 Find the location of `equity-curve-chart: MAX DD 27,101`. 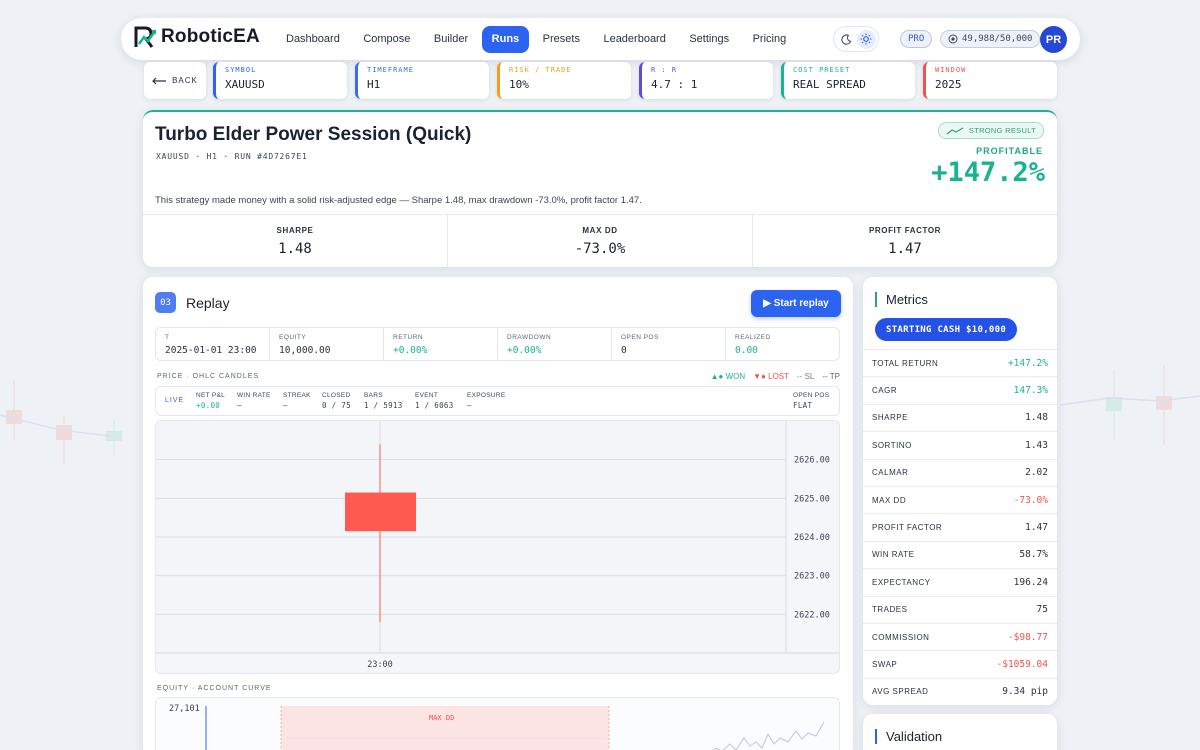

equity-curve-chart: MAX DD 27,101 is located at coordinates (497, 723).